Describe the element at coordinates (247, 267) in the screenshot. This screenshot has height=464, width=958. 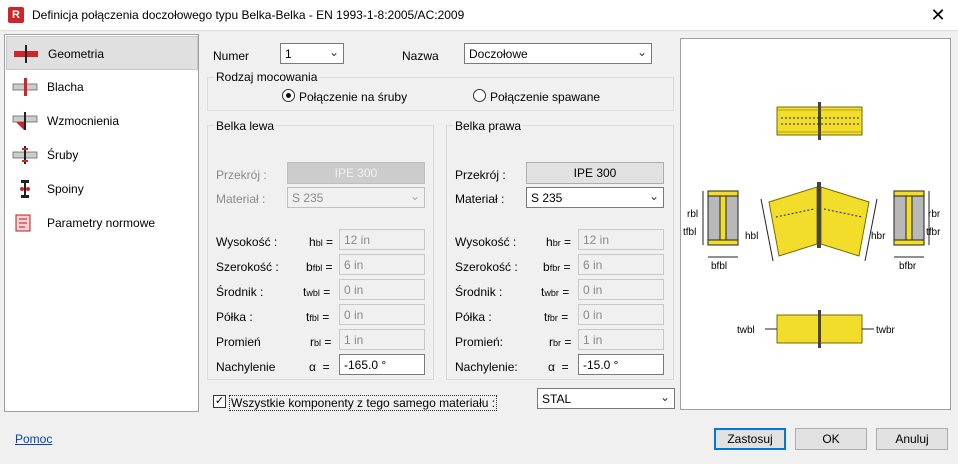
I see `left-width-label: Szerokość :` at that location.